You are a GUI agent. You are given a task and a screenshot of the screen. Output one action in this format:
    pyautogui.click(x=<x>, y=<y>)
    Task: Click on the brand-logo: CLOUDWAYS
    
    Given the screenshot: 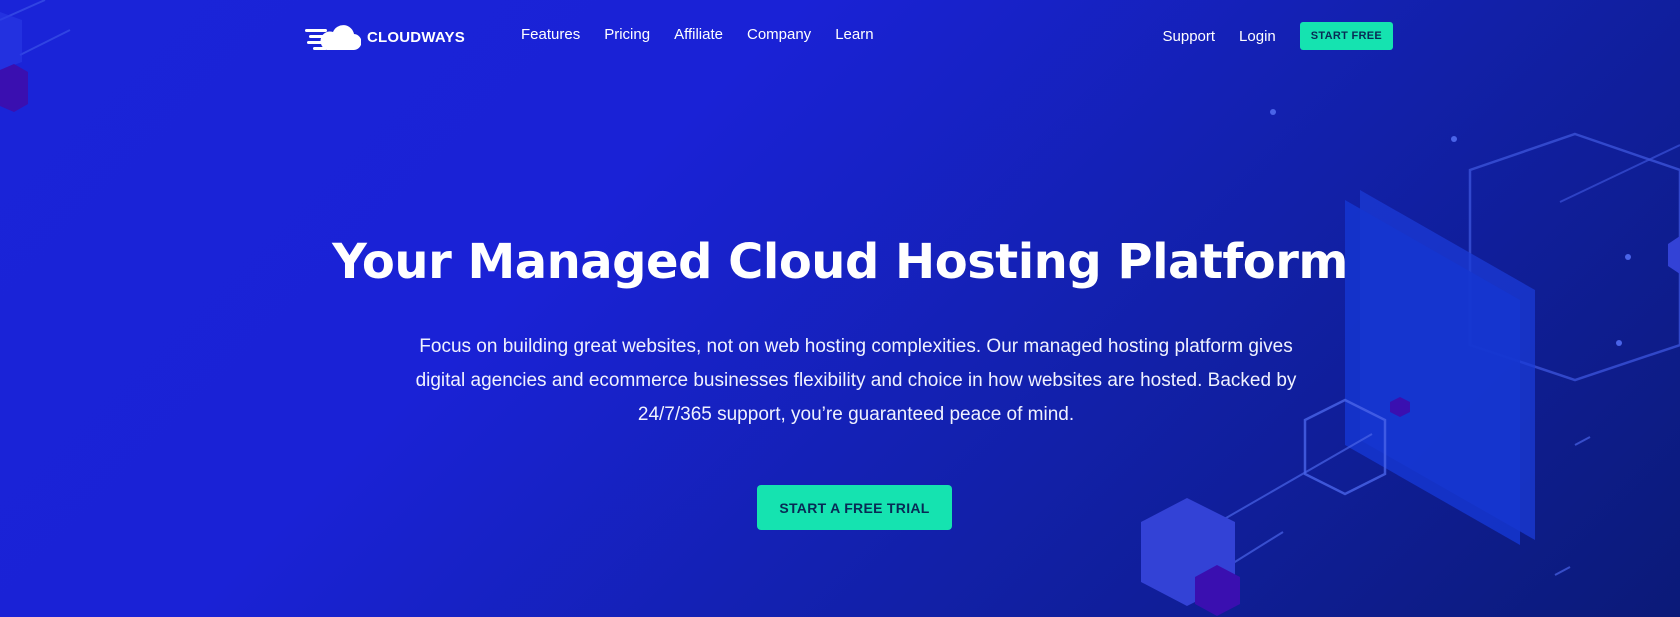 What is the action you would take?
    pyautogui.click(x=385, y=37)
    